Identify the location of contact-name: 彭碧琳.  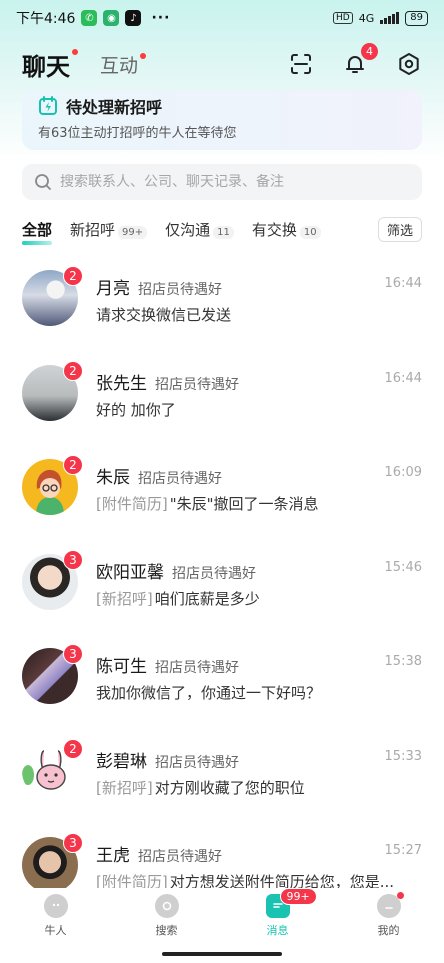
(121, 761).